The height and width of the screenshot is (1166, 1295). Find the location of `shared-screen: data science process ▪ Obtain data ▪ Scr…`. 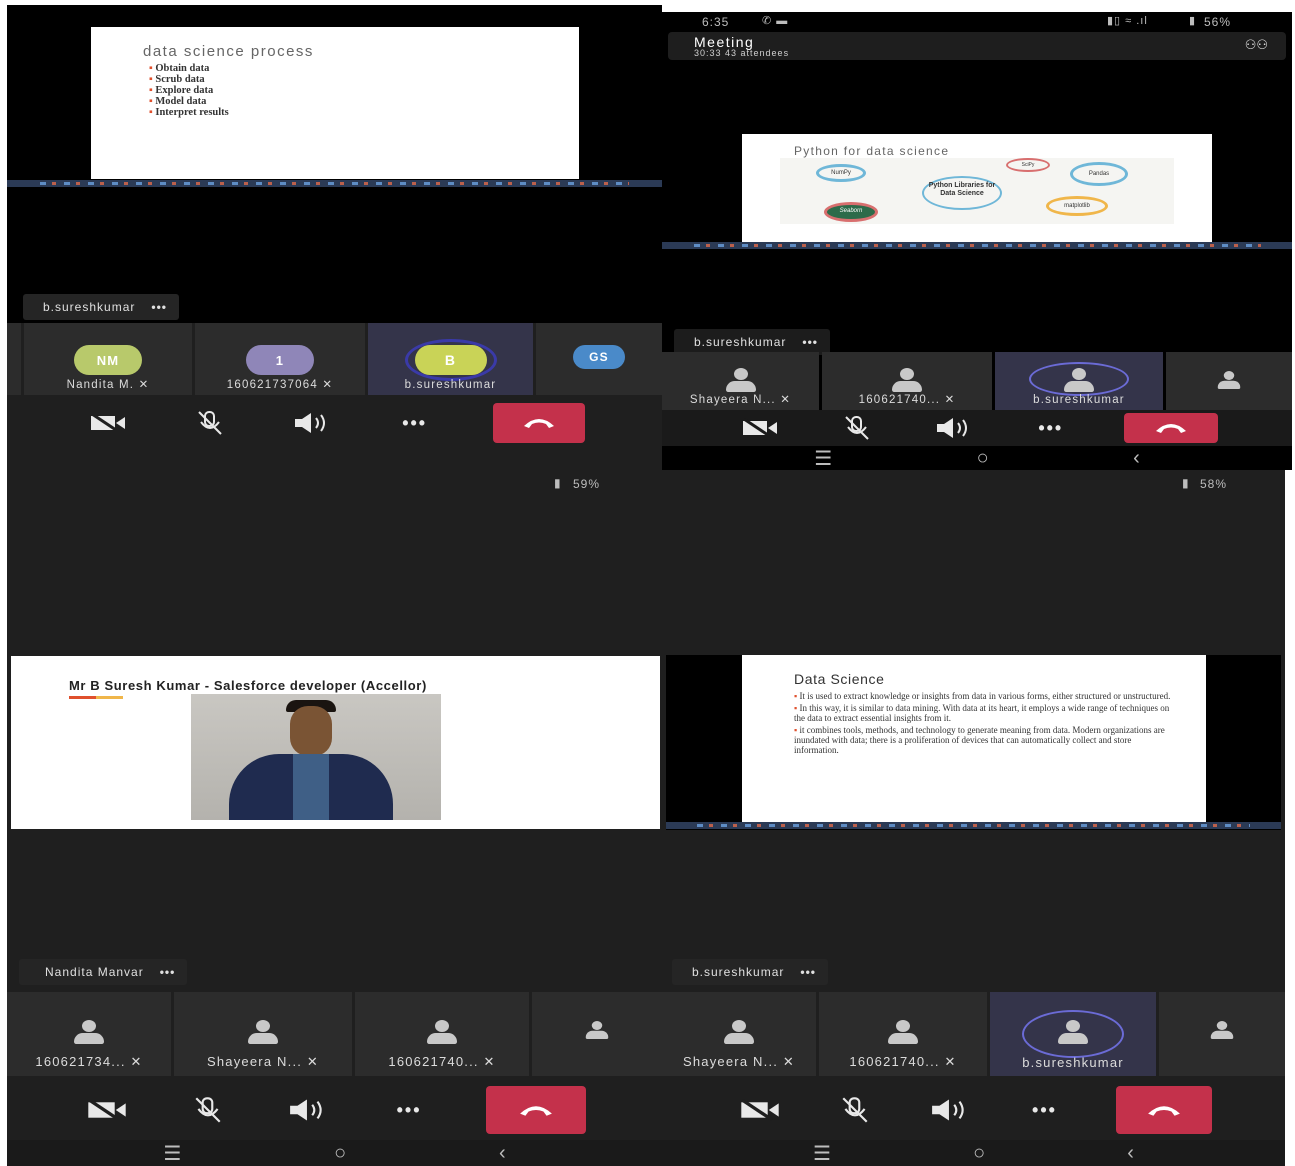

shared-screen: data science process ▪ Obtain data ▪ Scr… is located at coordinates (334, 96).